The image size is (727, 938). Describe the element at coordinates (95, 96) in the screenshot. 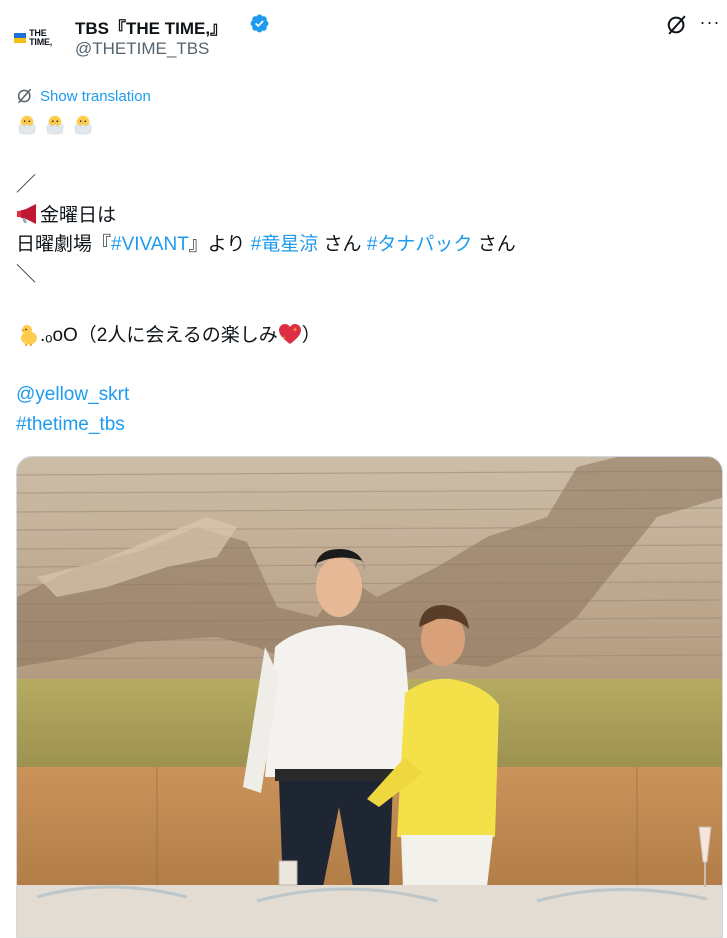

I see `show-translation-label: Show translation` at that location.